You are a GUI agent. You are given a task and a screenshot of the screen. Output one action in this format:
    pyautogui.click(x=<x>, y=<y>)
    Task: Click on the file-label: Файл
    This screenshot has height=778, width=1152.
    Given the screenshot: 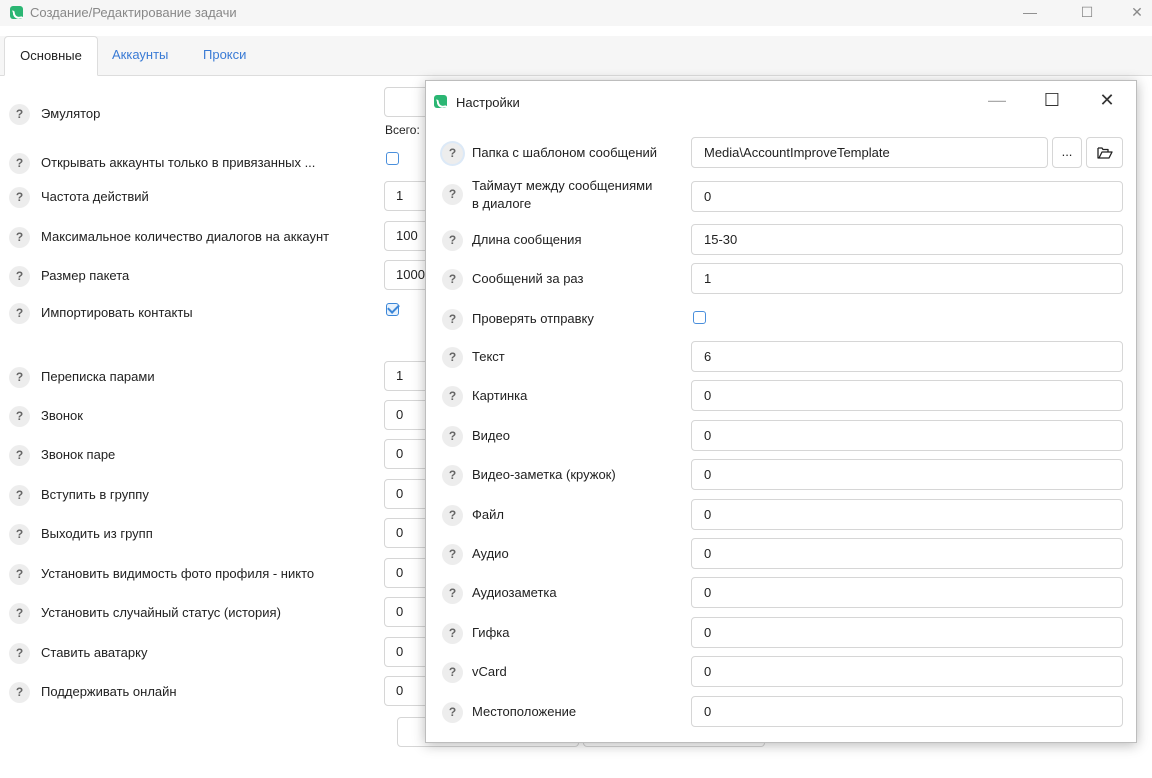 What is the action you would take?
    pyautogui.click(x=488, y=514)
    